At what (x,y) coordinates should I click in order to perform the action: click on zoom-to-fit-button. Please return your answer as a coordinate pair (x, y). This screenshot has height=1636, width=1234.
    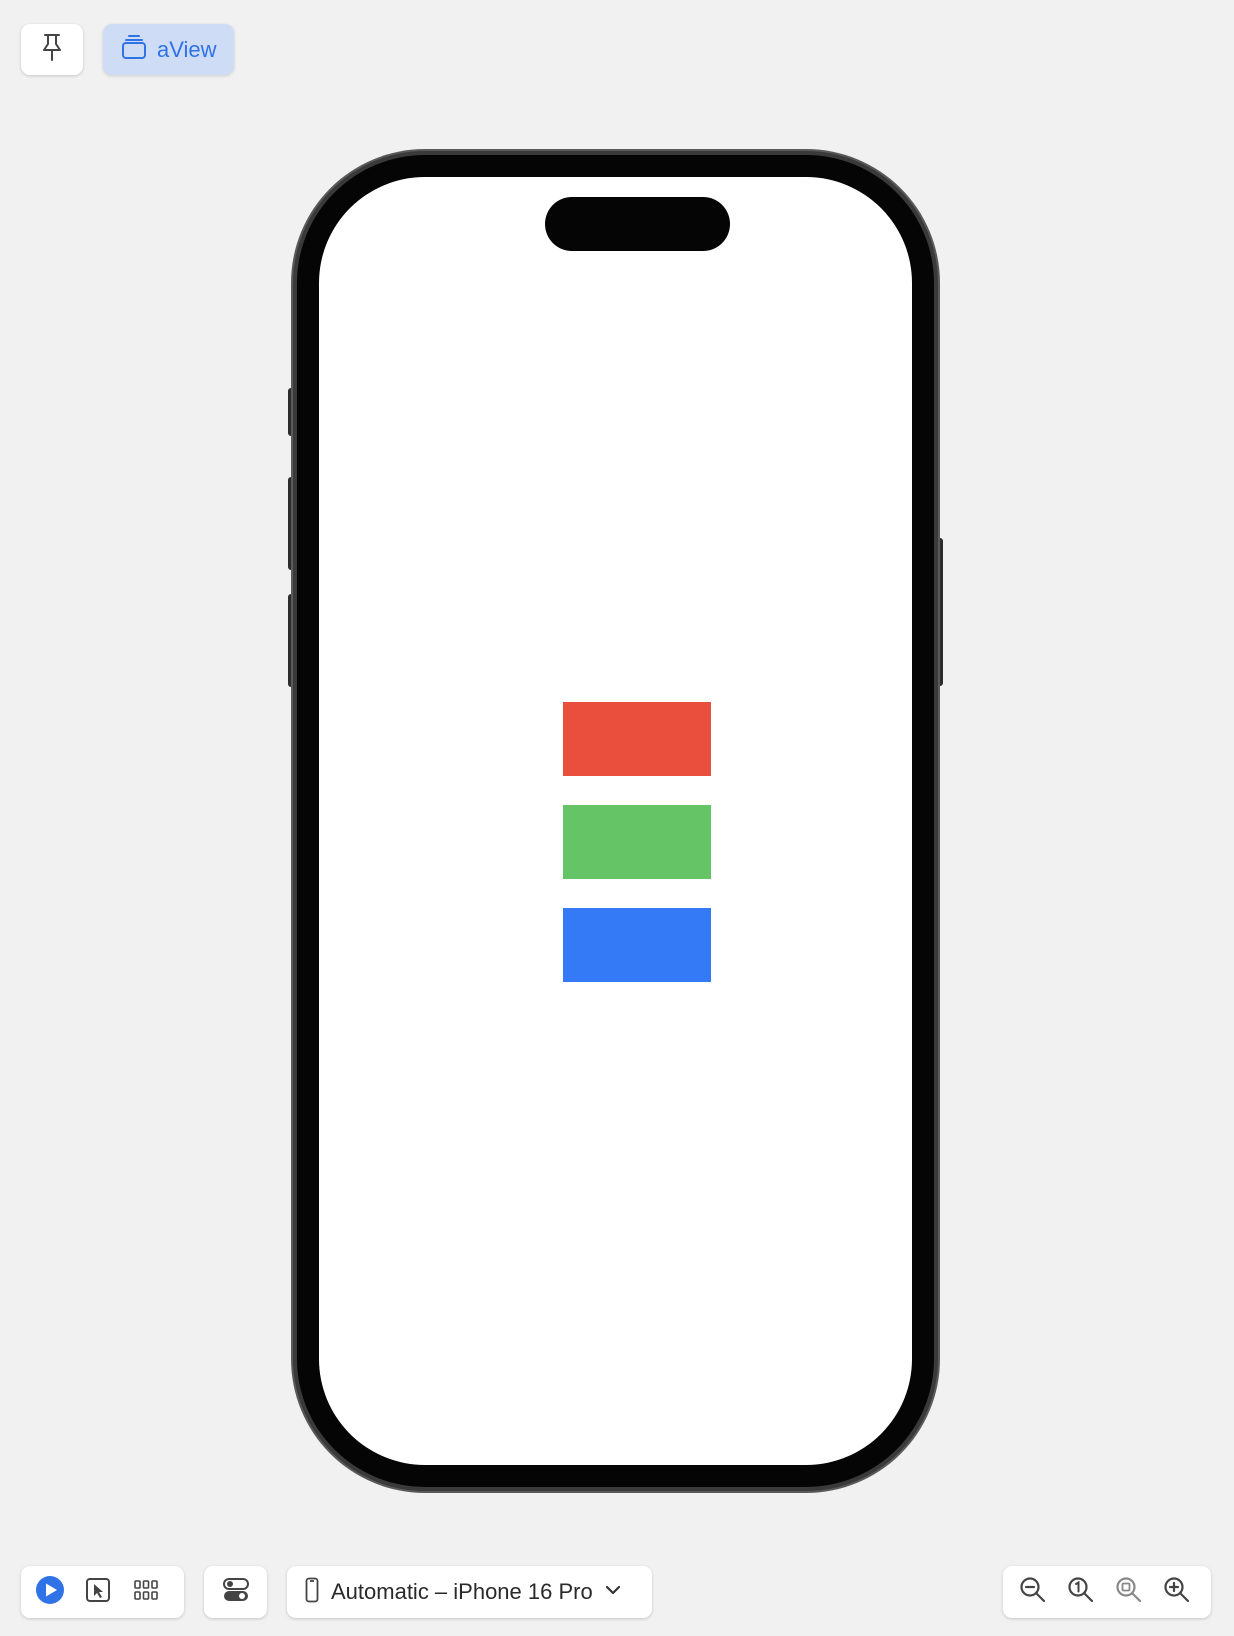
    Looking at the image, I should click on (1129, 1592).